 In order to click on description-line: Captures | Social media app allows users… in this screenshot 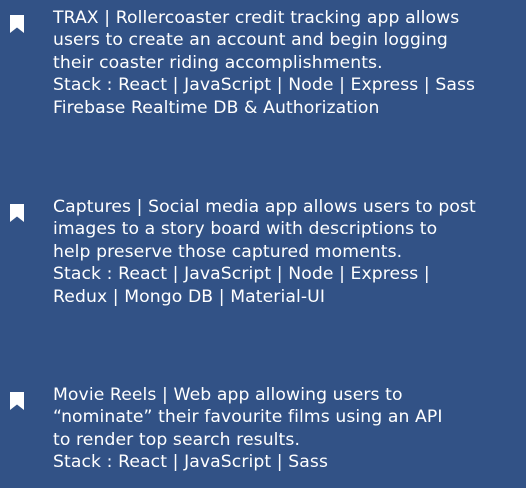, I will do `click(264, 207)`.